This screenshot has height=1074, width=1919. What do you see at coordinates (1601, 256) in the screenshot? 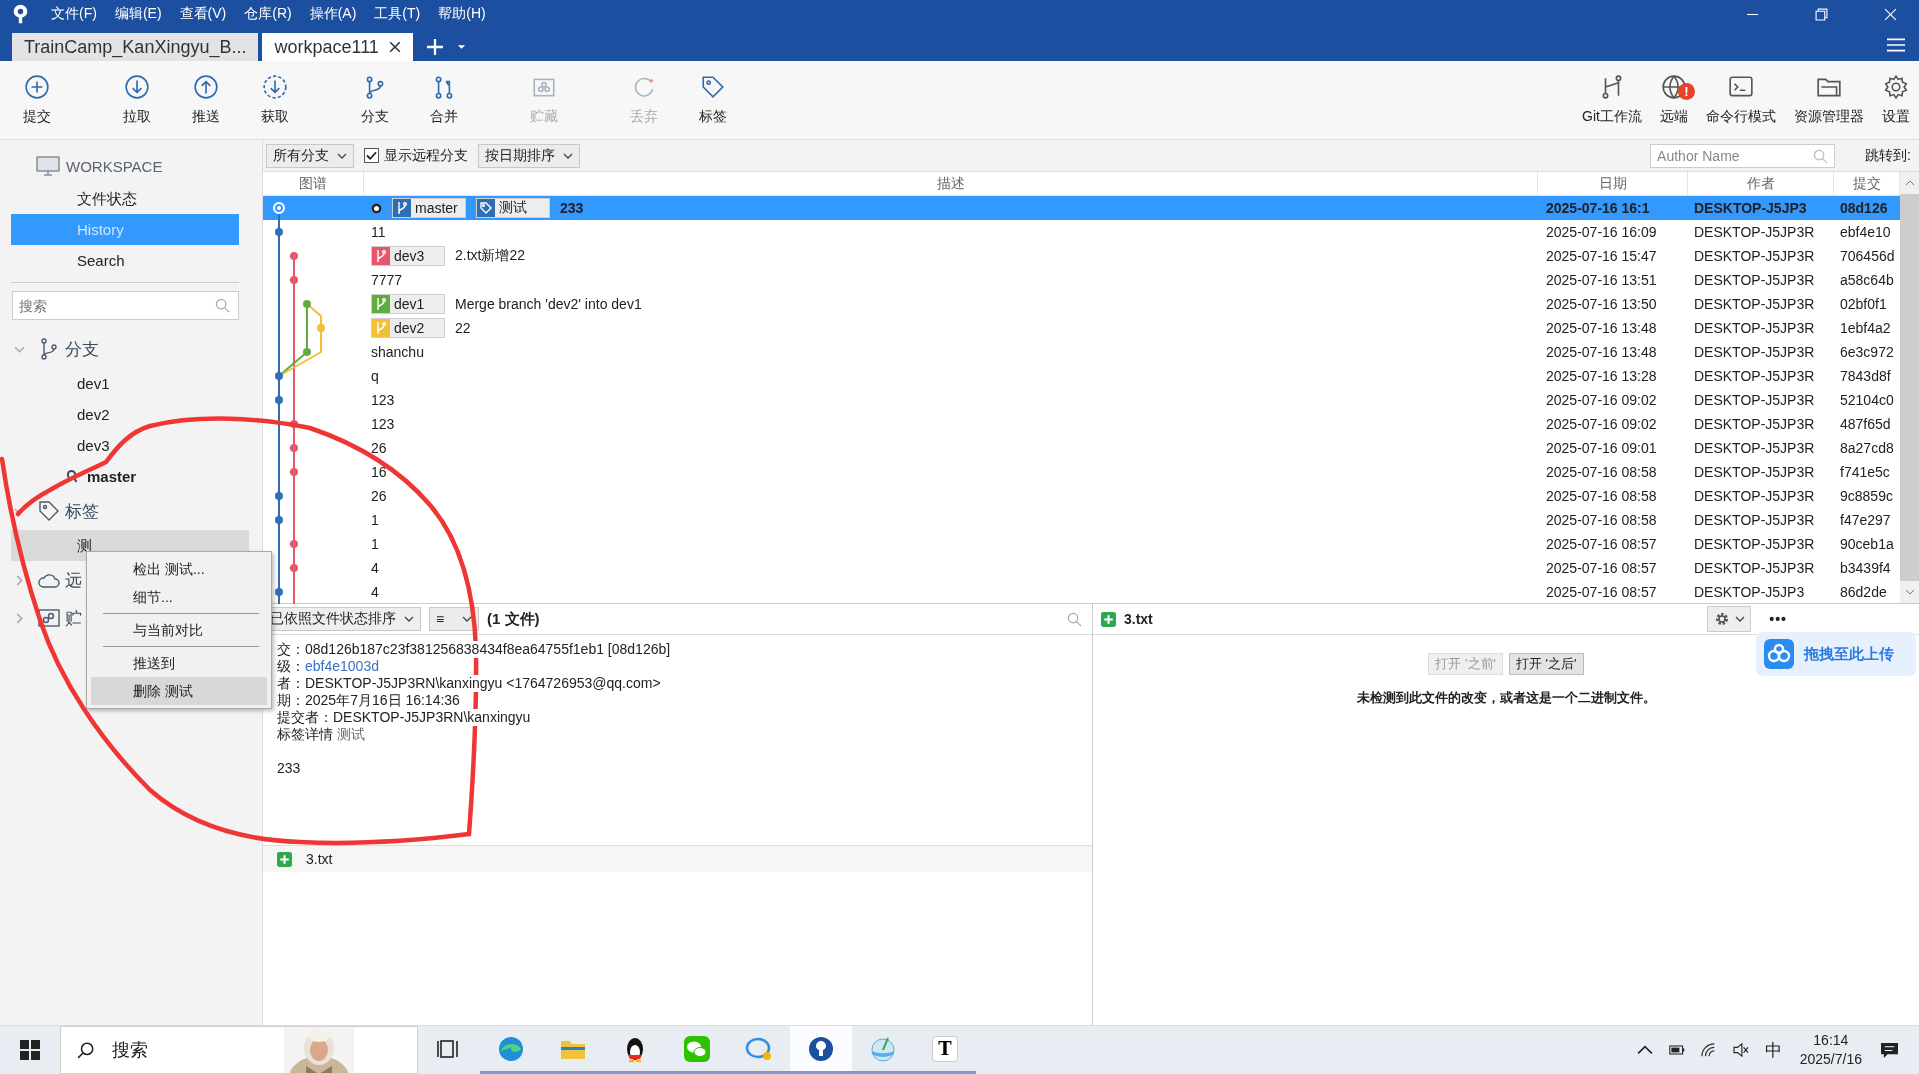
I see `date-cell-text: 2025-07-16 15:47` at bounding box center [1601, 256].